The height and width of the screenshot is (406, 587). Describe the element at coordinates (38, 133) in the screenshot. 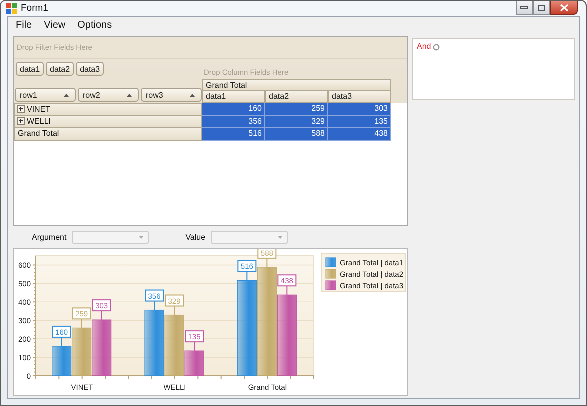

I see `row-label: Grand Total` at that location.